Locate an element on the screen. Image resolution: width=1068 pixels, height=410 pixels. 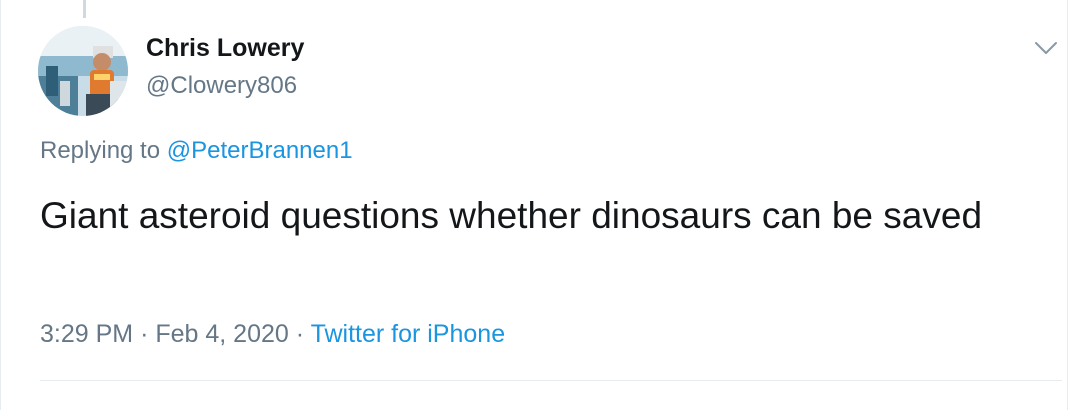
thread-connector-line is located at coordinates (84, 9).